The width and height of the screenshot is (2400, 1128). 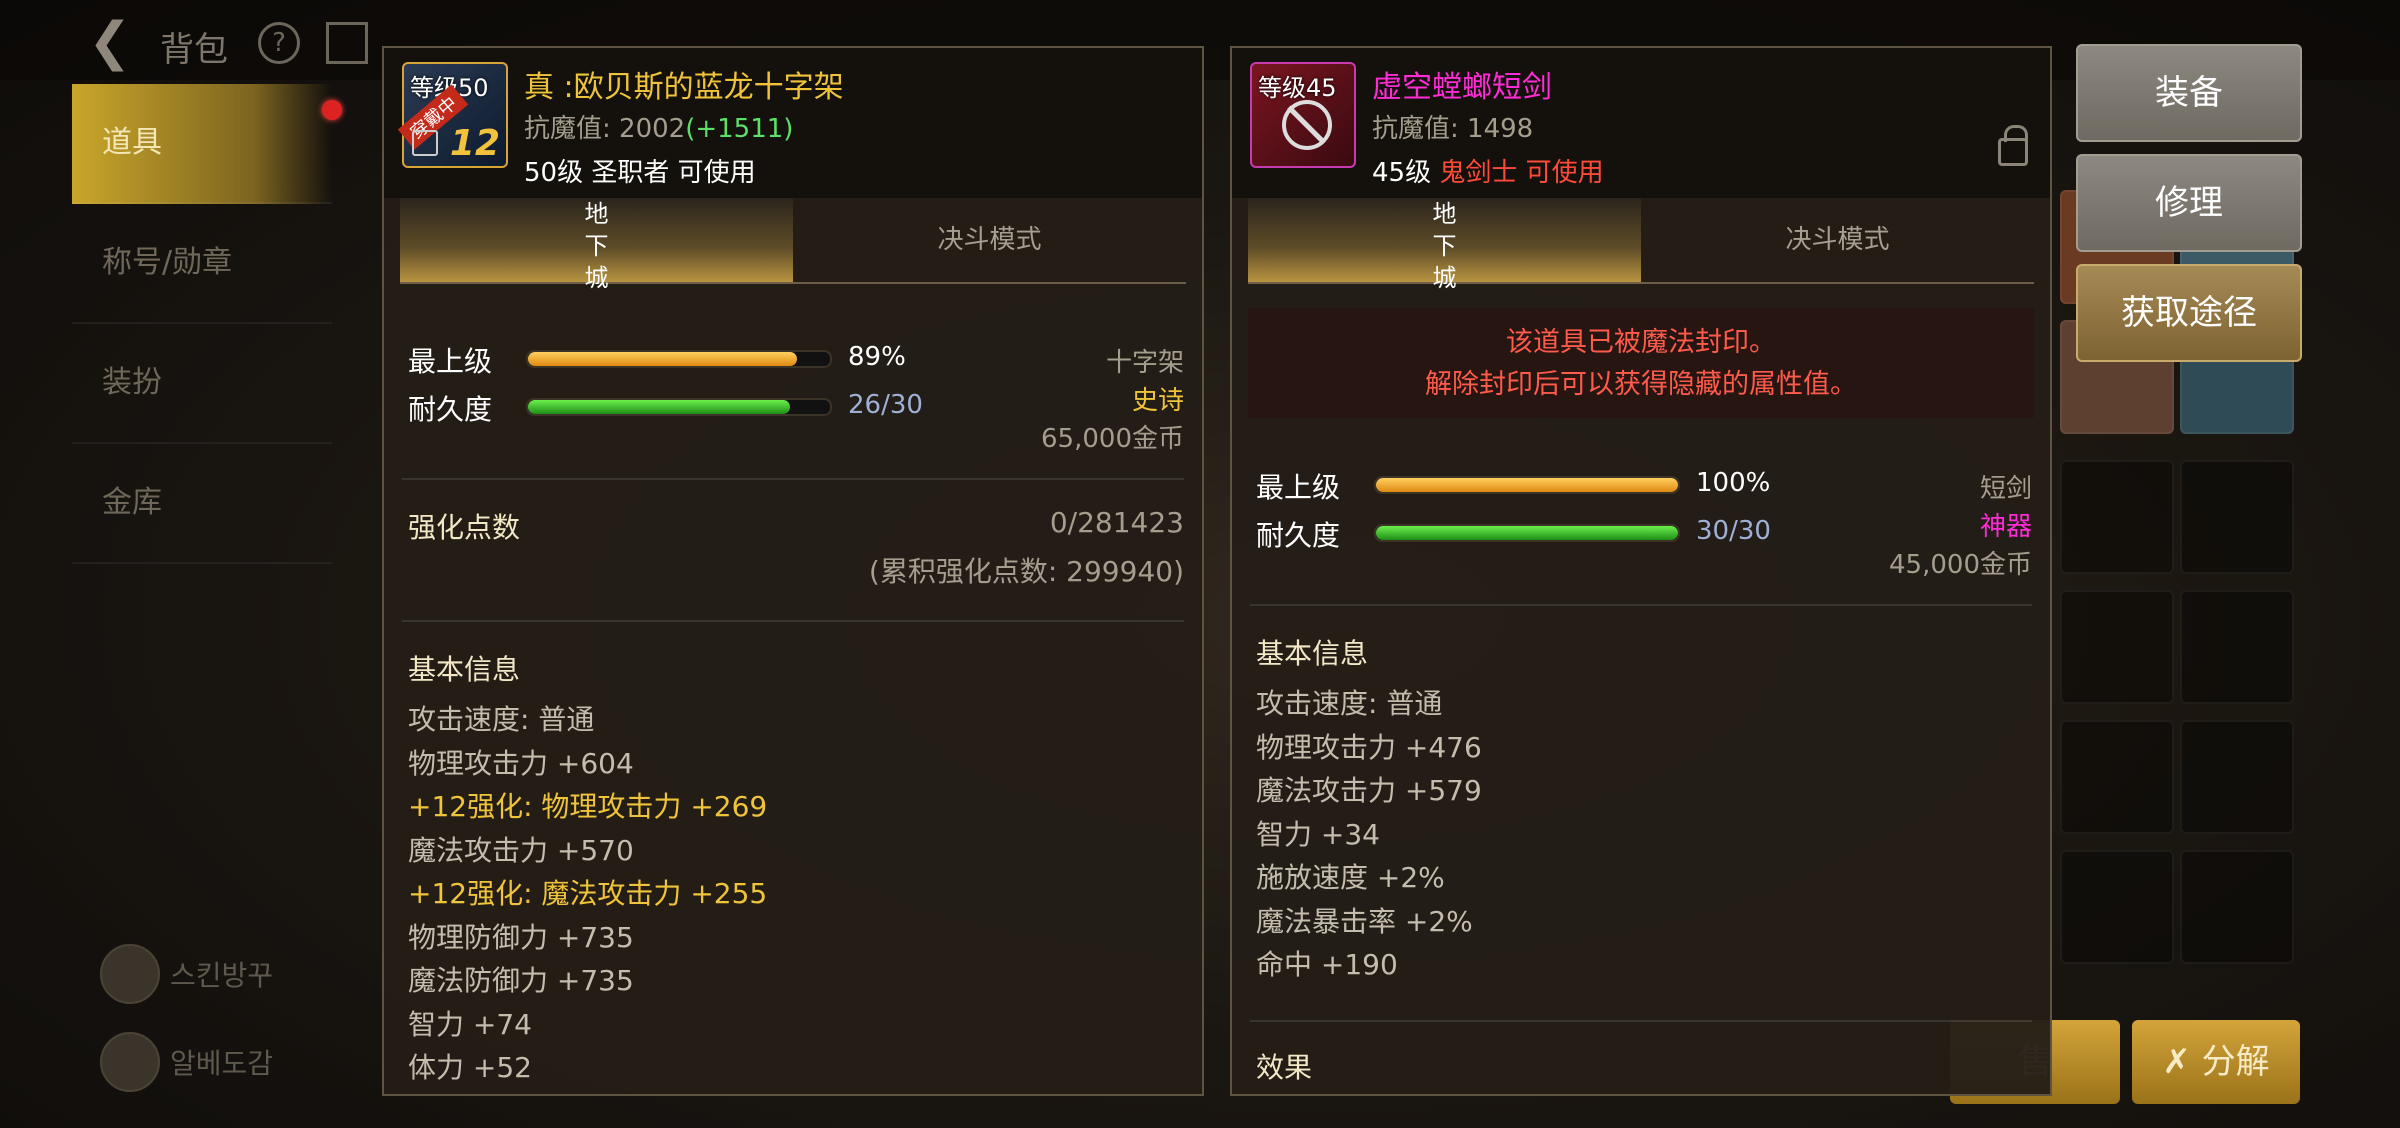 I want to click on enhance-points-total: (累积强化点数: 299940), so click(x=1026, y=571).